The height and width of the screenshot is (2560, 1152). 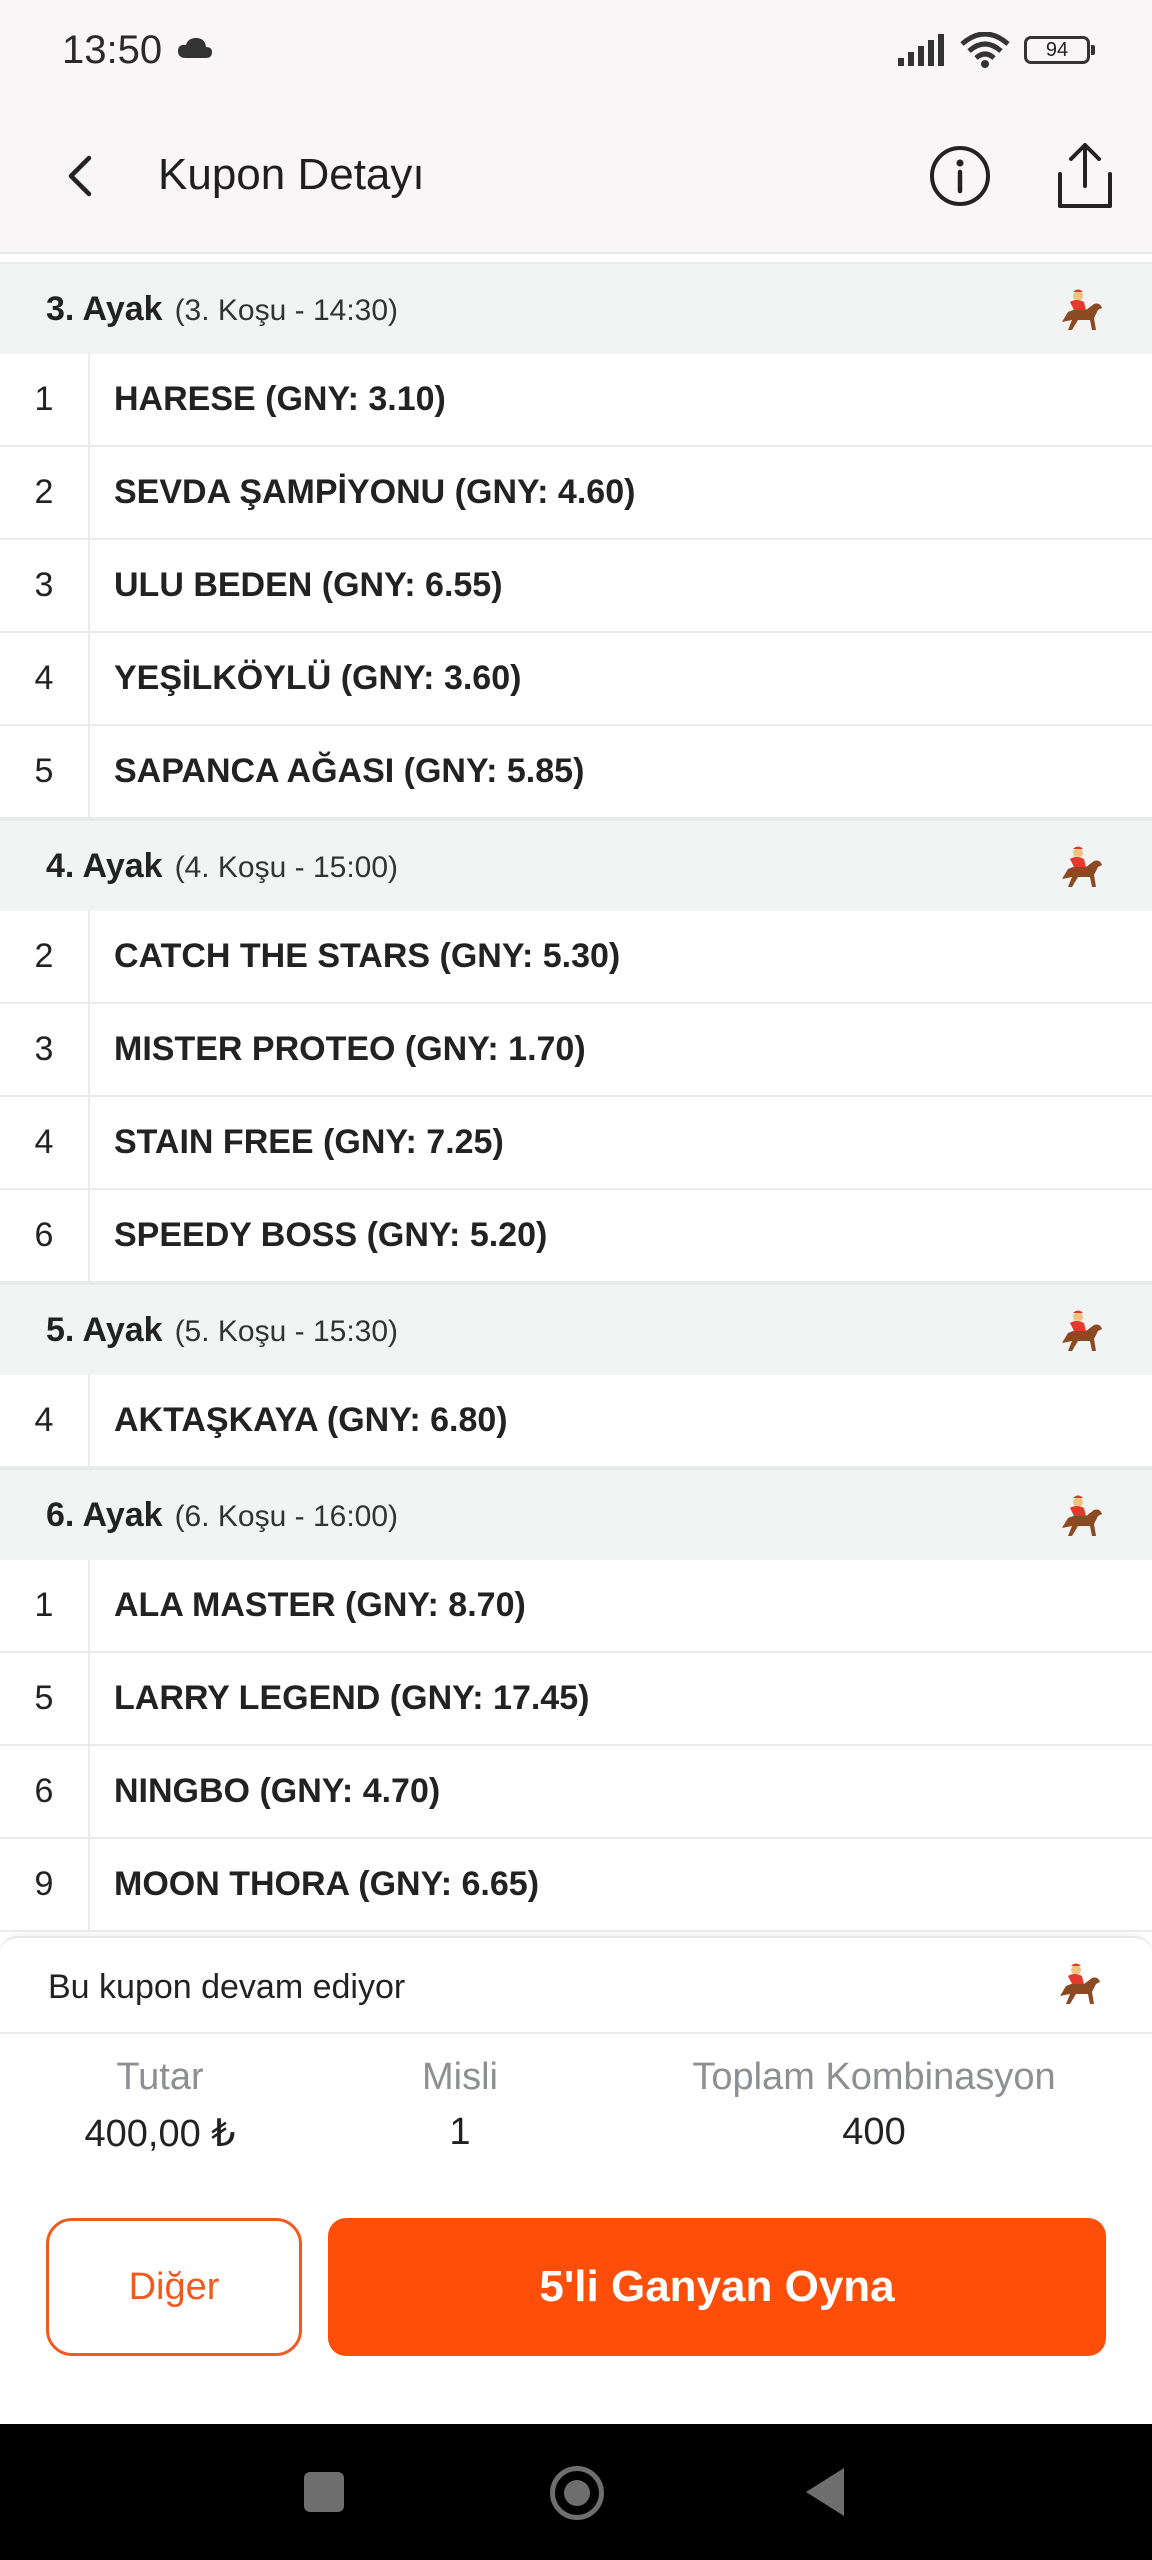 What do you see at coordinates (825, 2492) in the screenshot?
I see `back-triangle-icon` at bounding box center [825, 2492].